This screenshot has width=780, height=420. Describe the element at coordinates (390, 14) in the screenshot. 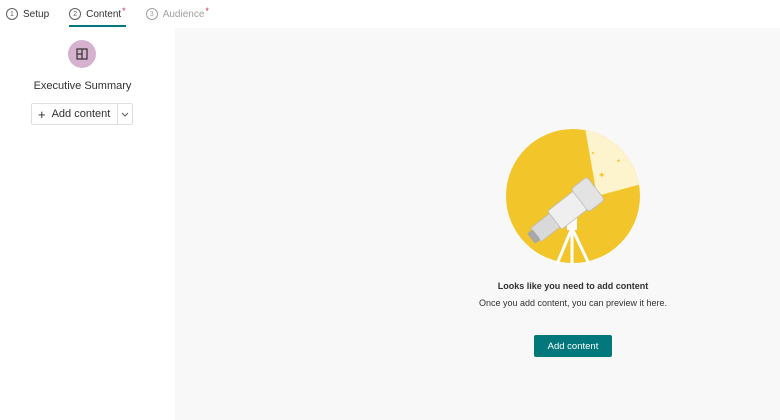

I see `stepper-tabs: 1 Setup 2 Content * 3 Audience *` at that location.